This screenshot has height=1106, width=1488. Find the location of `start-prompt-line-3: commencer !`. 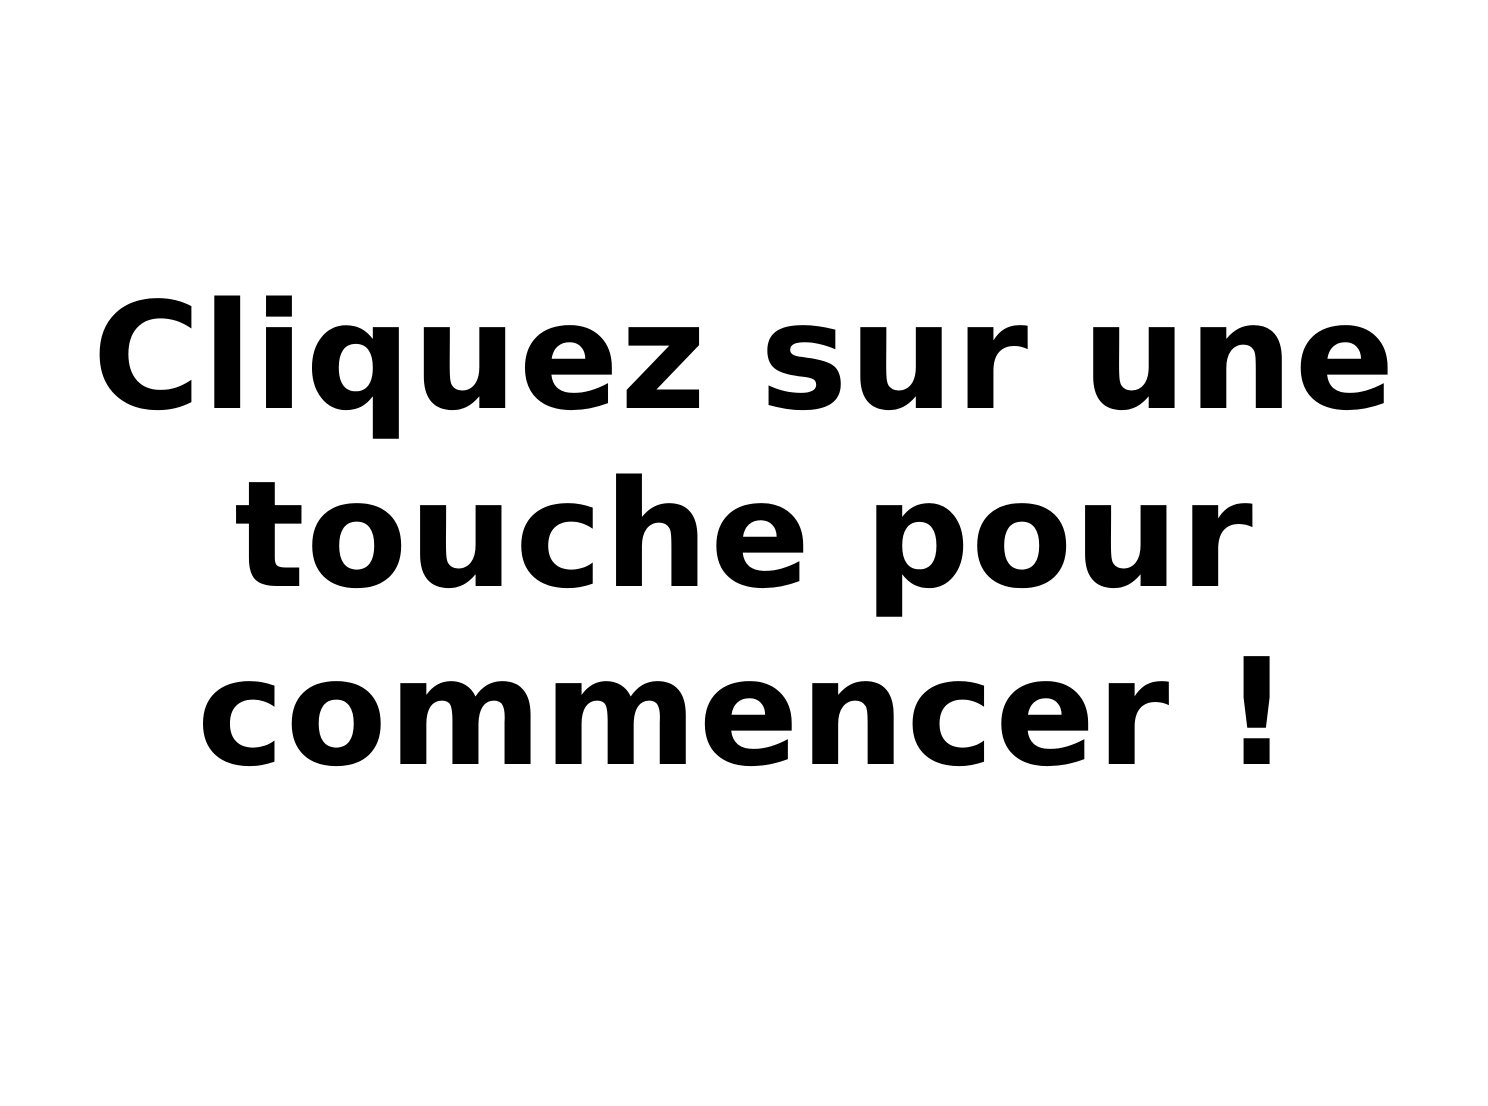

start-prompt-line-3: commencer ! is located at coordinates (744, 713).